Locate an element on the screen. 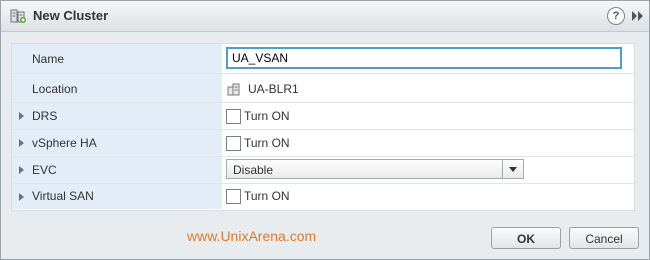 Image resolution: width=650 pixels, height=260 pixels. vsphere-ha-label: vSphere HA is located at coordinates (64, 143).